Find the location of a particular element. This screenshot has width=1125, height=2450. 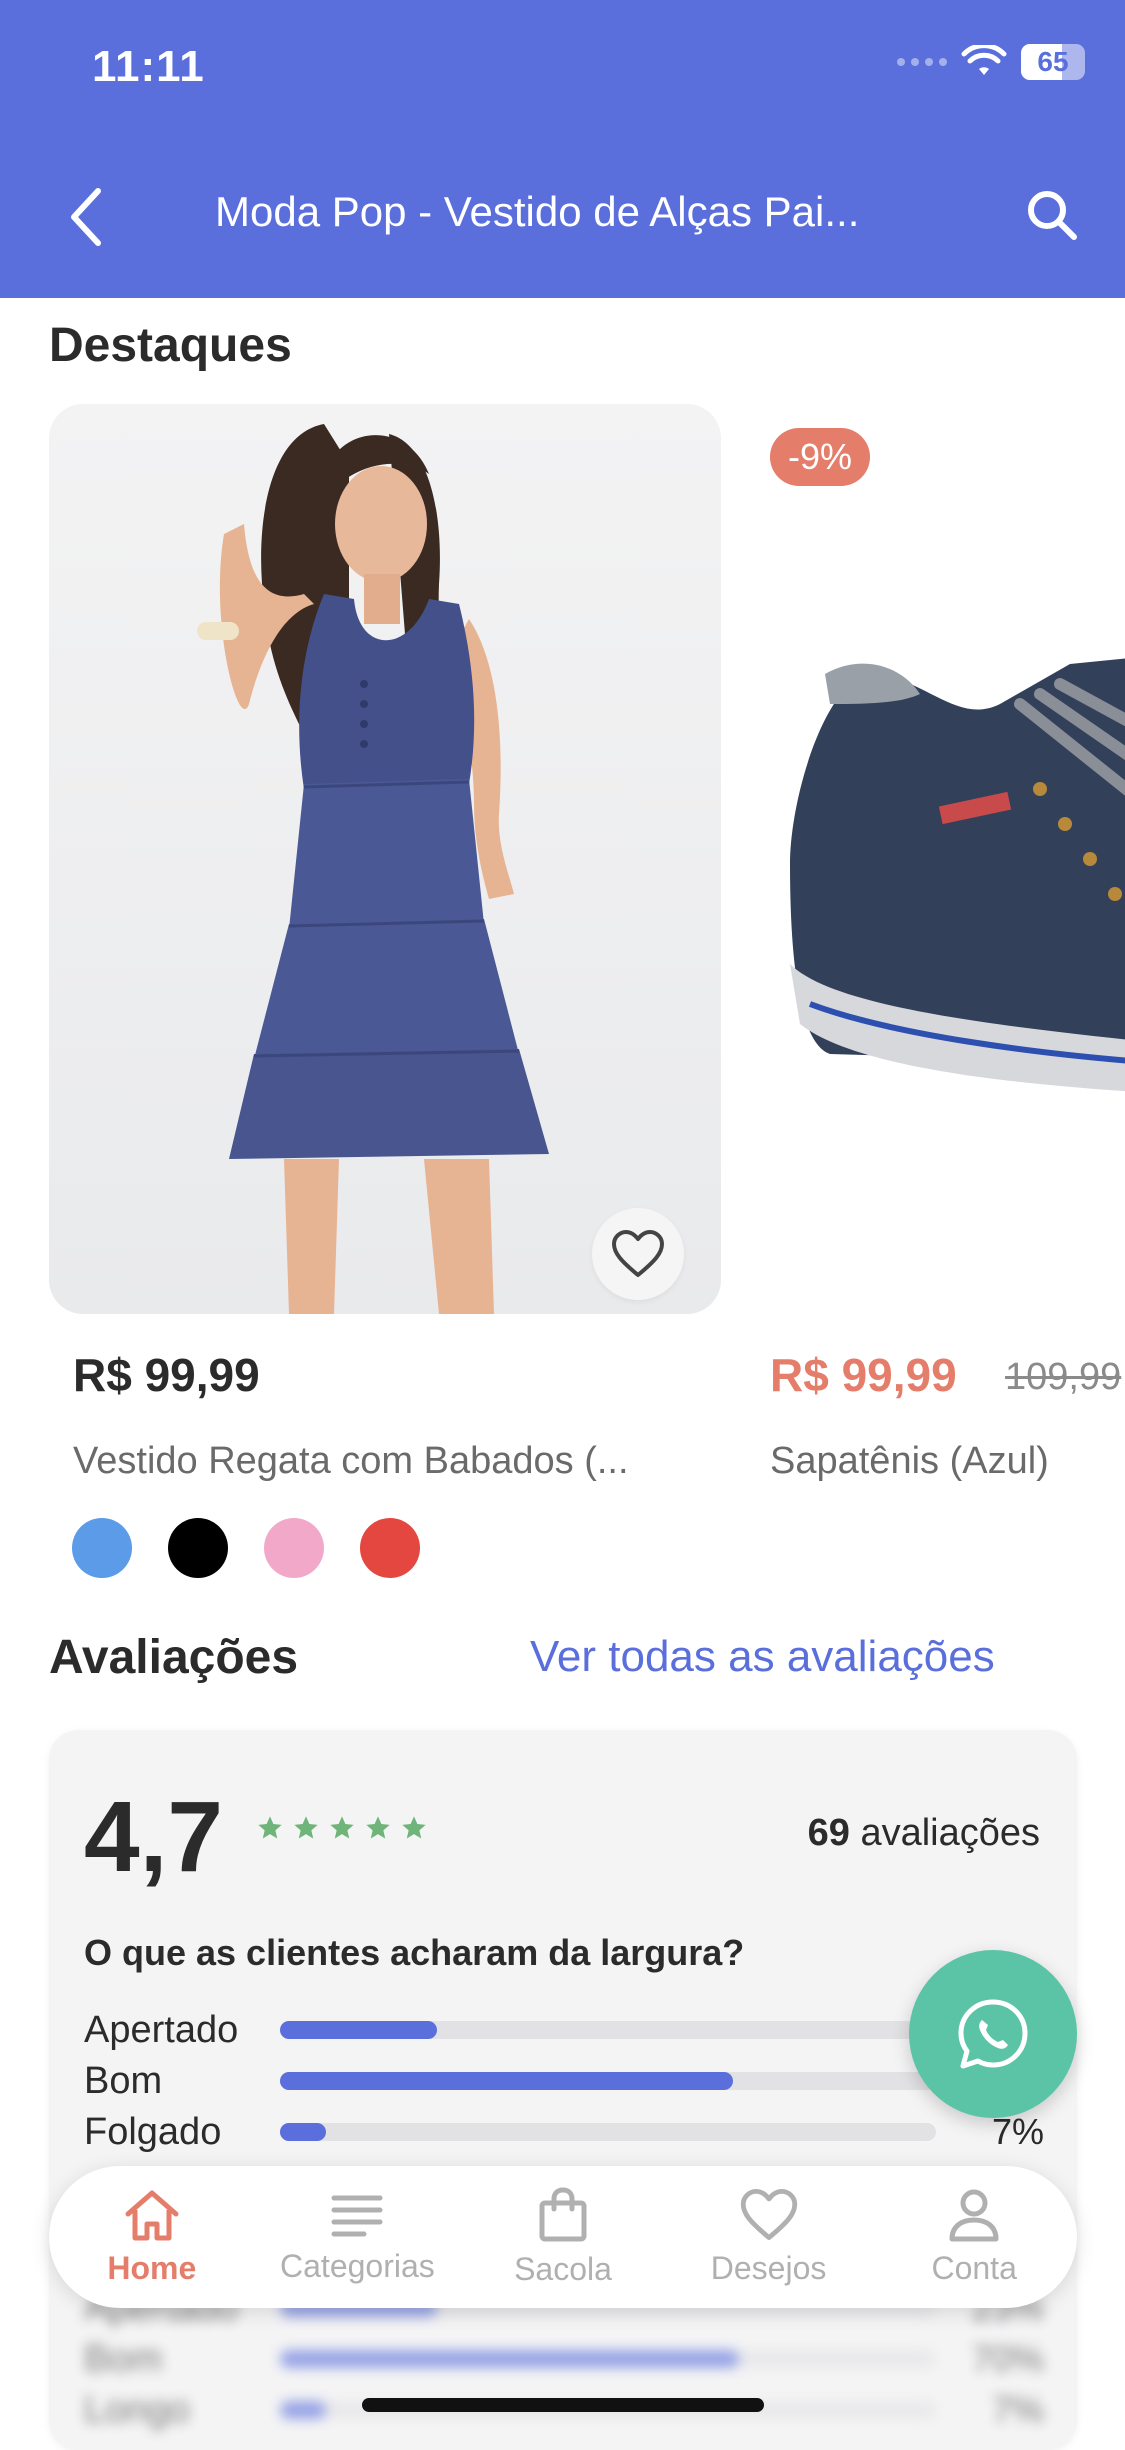

chevron-left-icon is located at coordinates (86, 217).